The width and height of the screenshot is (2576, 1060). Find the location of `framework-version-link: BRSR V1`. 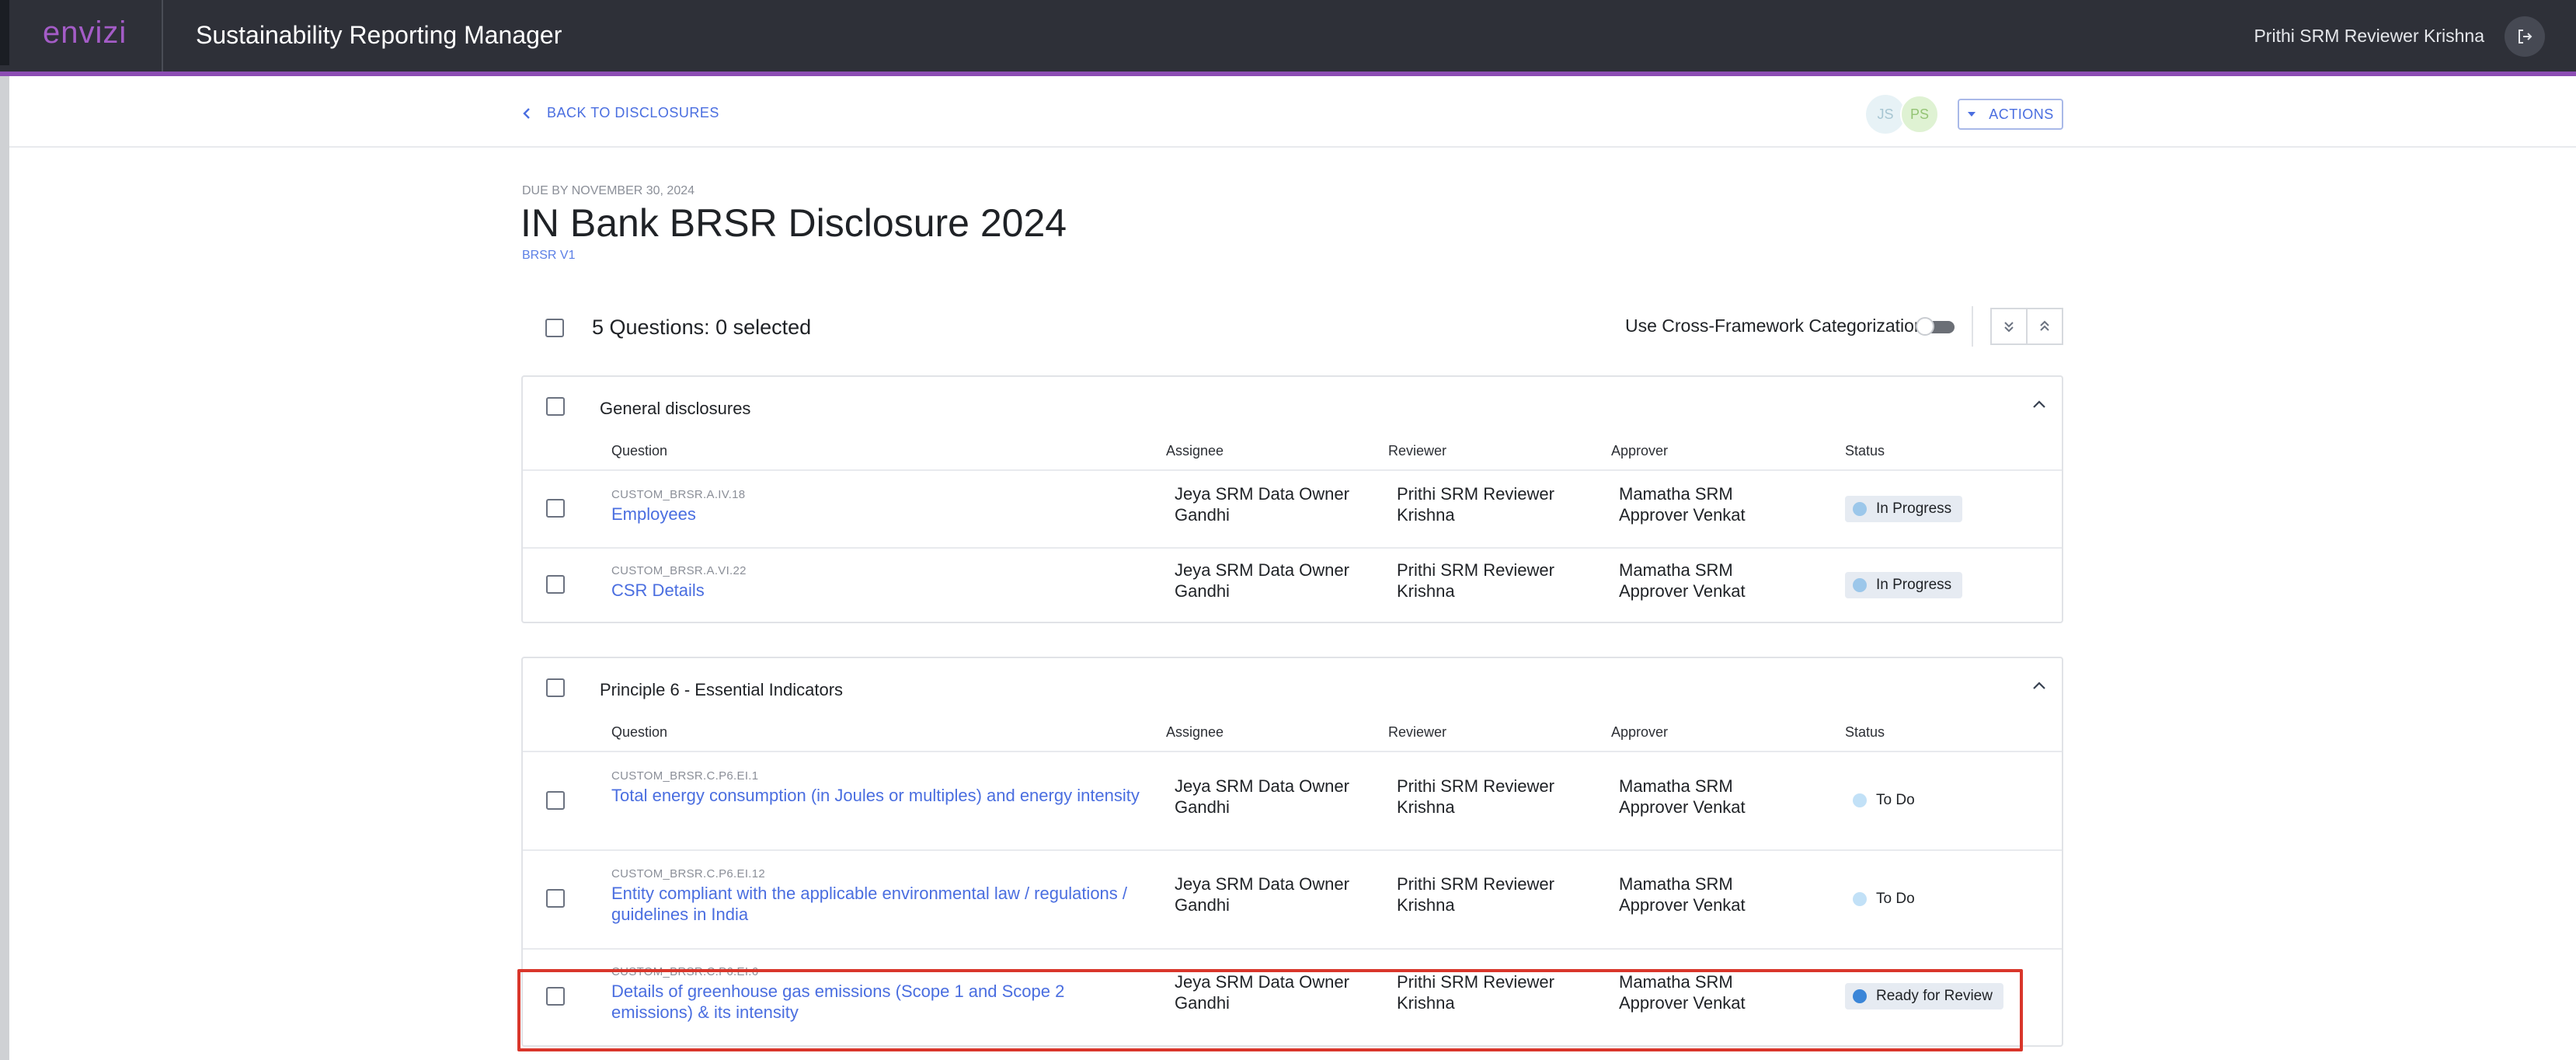

framework-version-link: BRSR V1 is located at coordinates (548, 256).